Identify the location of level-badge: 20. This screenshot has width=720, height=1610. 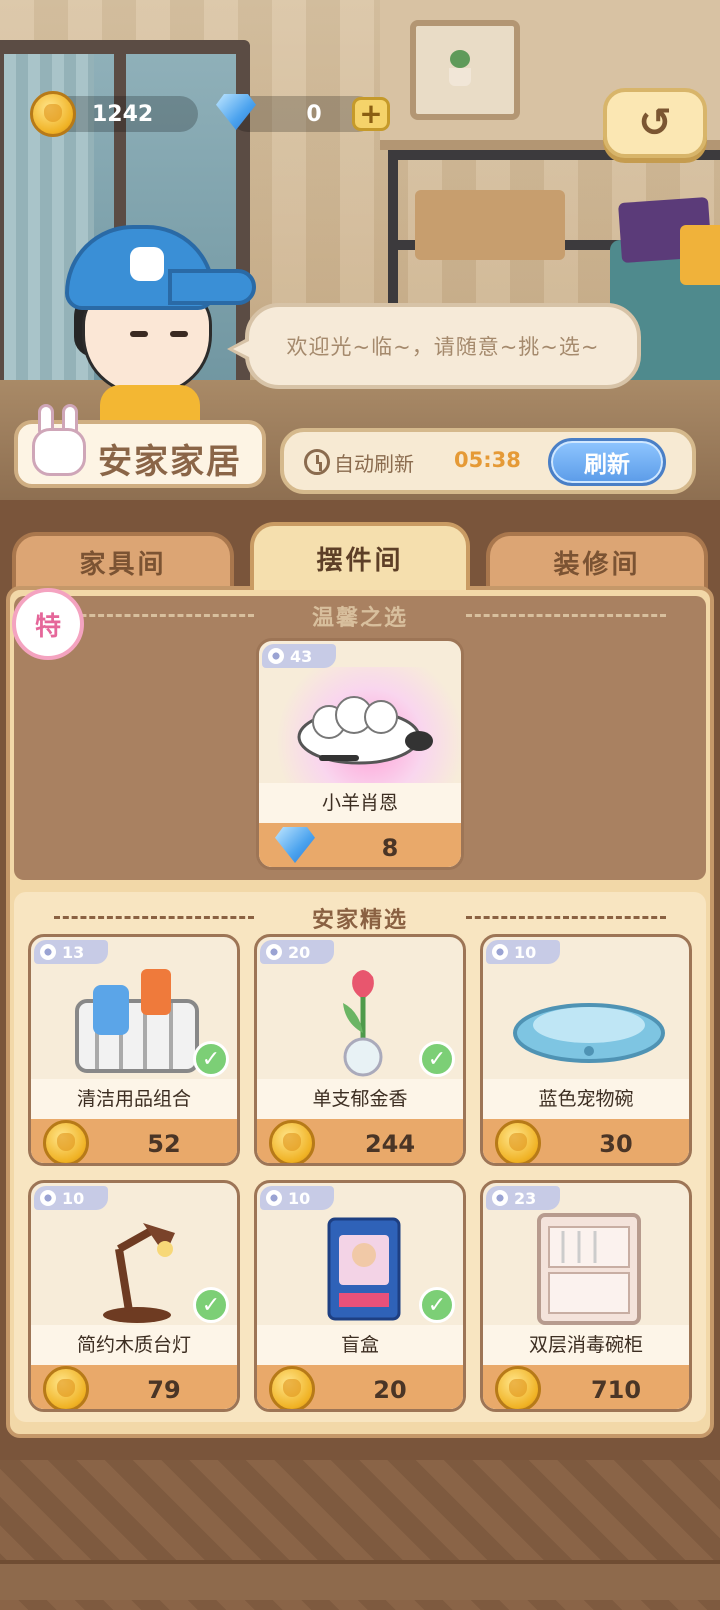
(297, 952).